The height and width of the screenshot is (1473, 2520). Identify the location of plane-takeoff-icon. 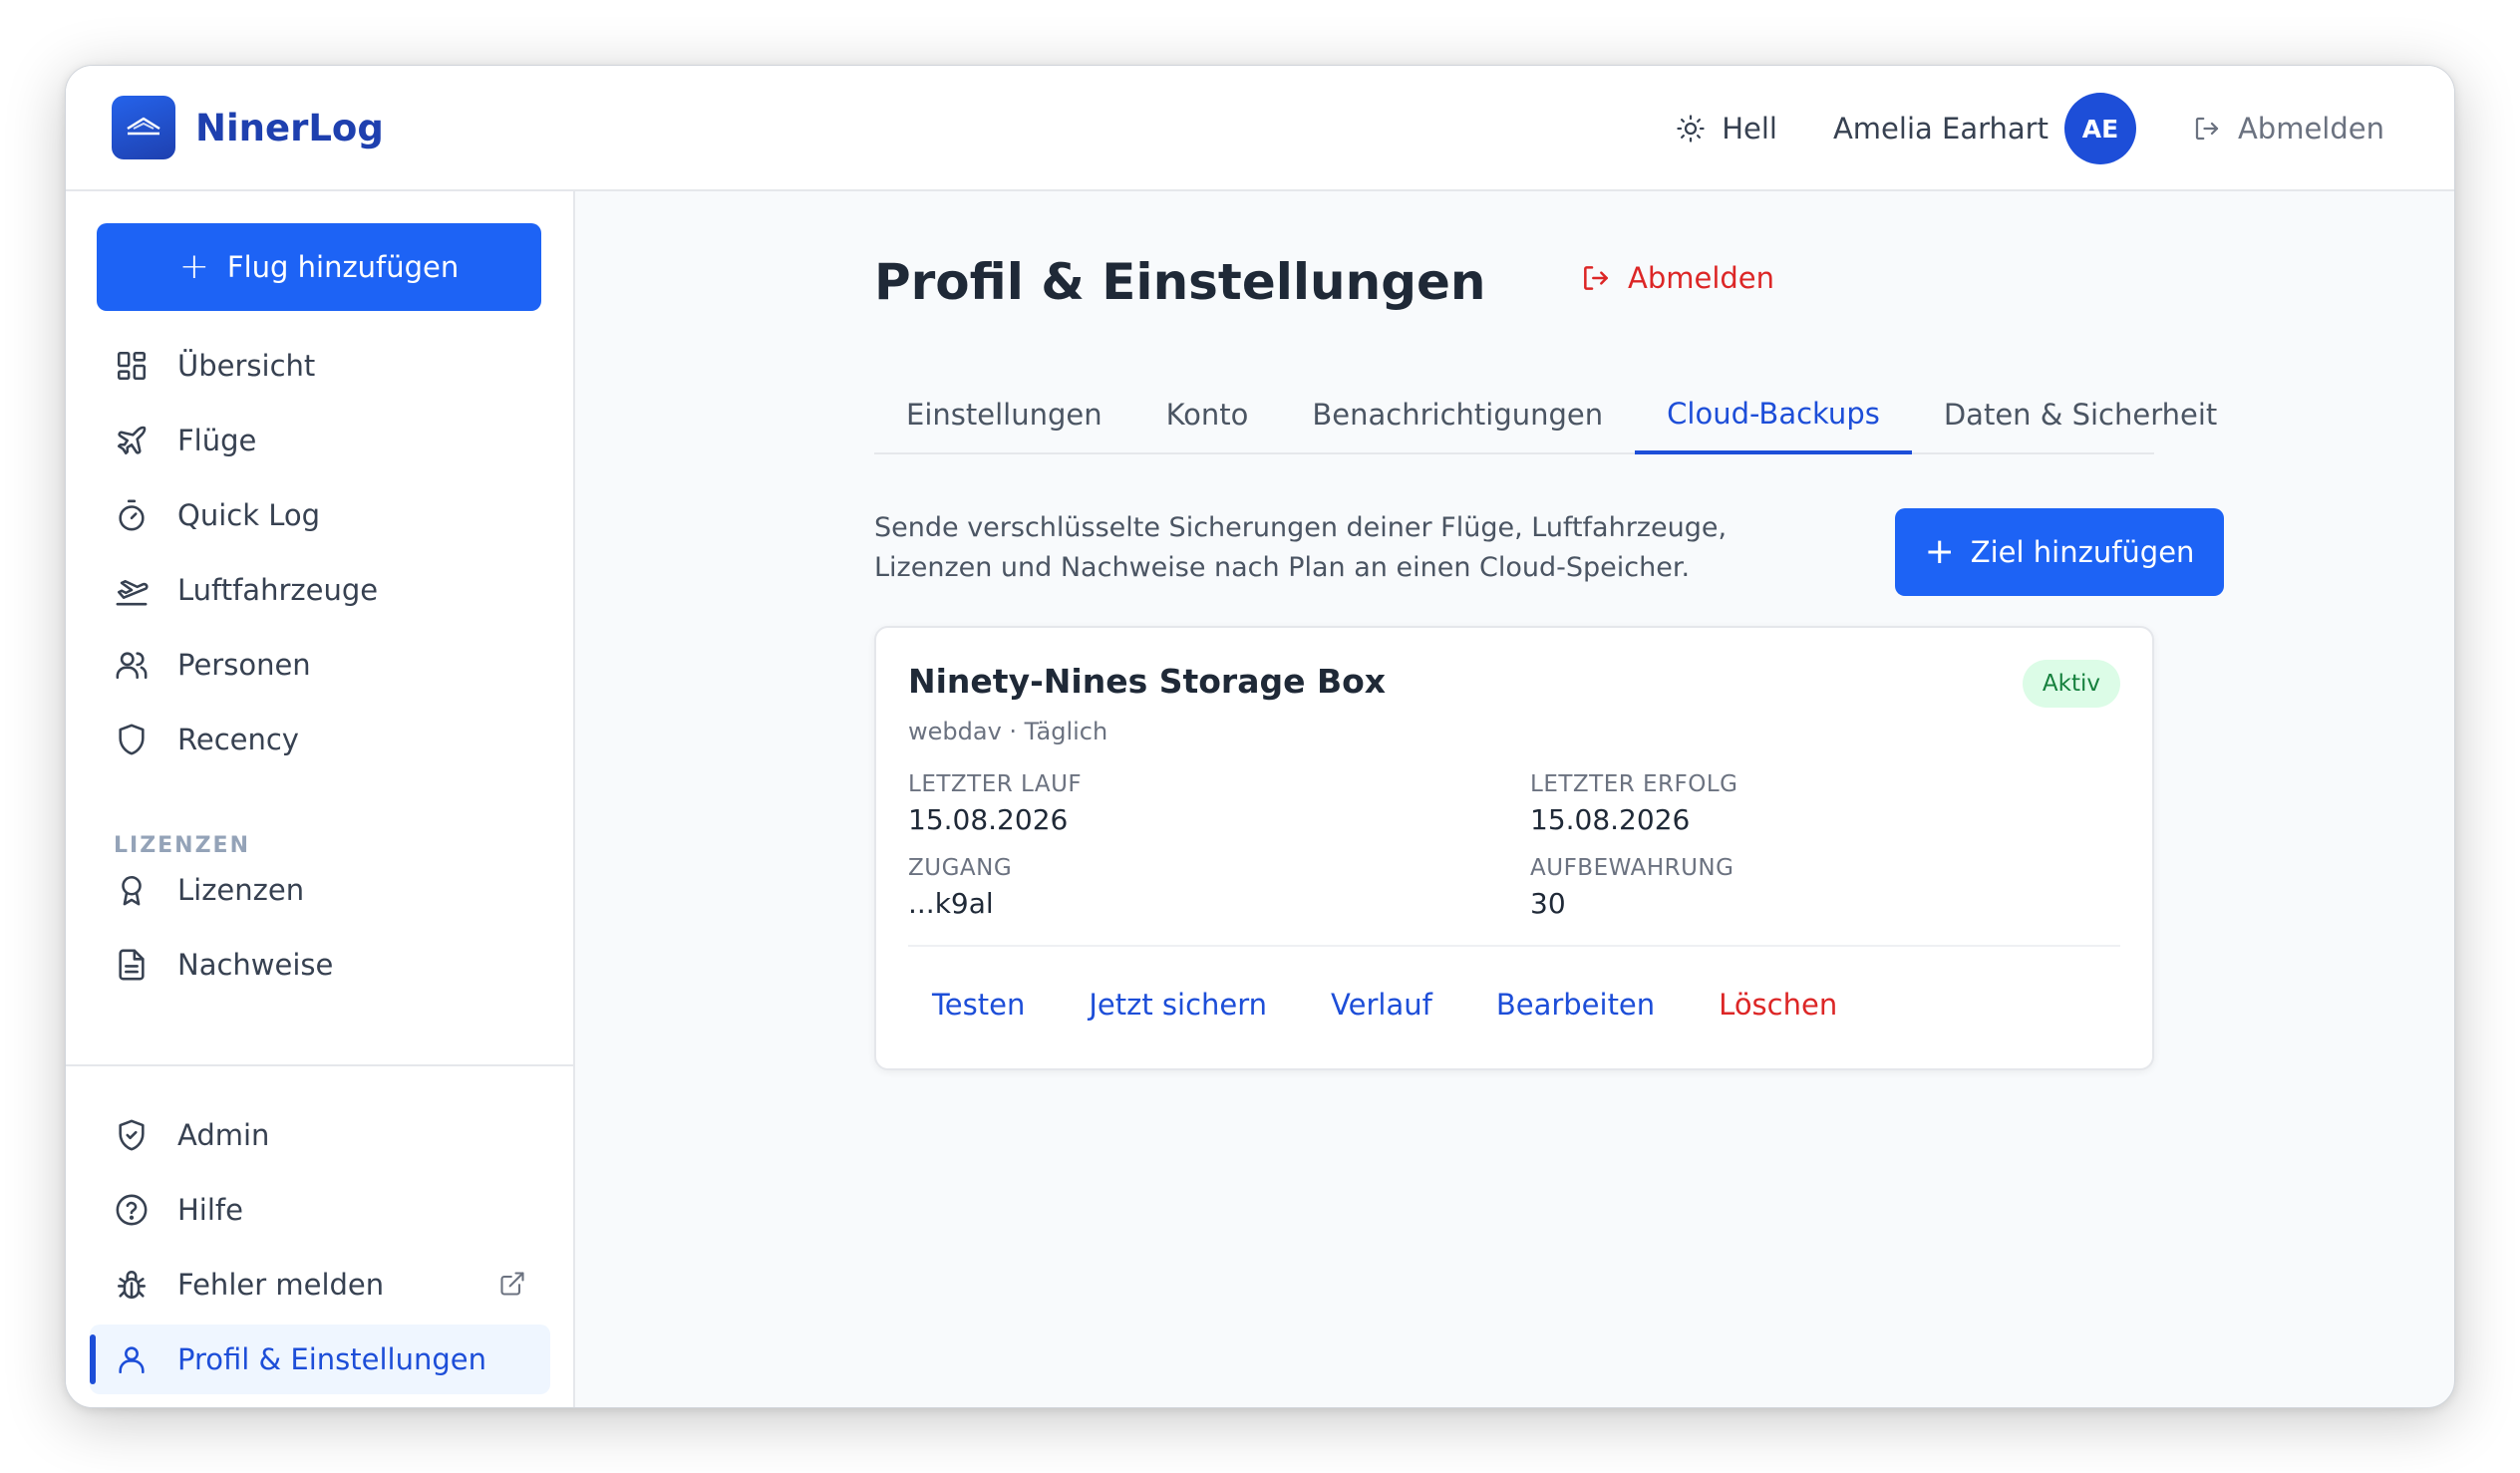
(132, 590).